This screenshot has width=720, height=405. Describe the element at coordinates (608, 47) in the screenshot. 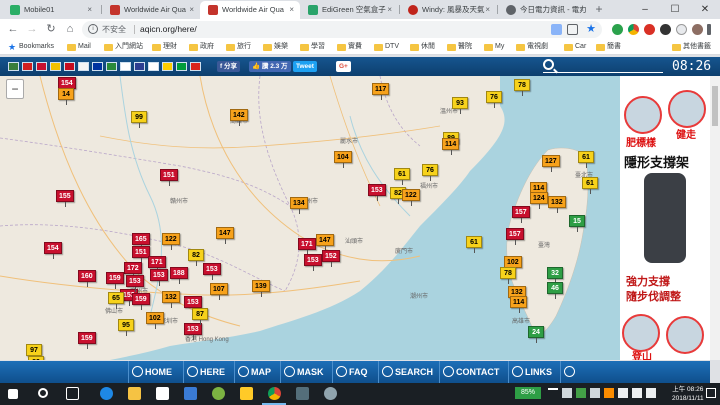

I see `bookmark-jianshu: 簡書` at that location.